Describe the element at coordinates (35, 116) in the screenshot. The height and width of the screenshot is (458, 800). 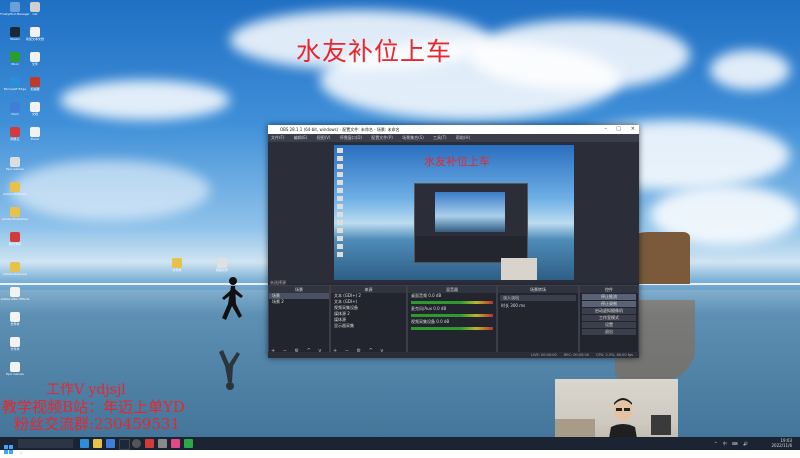
I see `desktop-icon: 文档` at that location.